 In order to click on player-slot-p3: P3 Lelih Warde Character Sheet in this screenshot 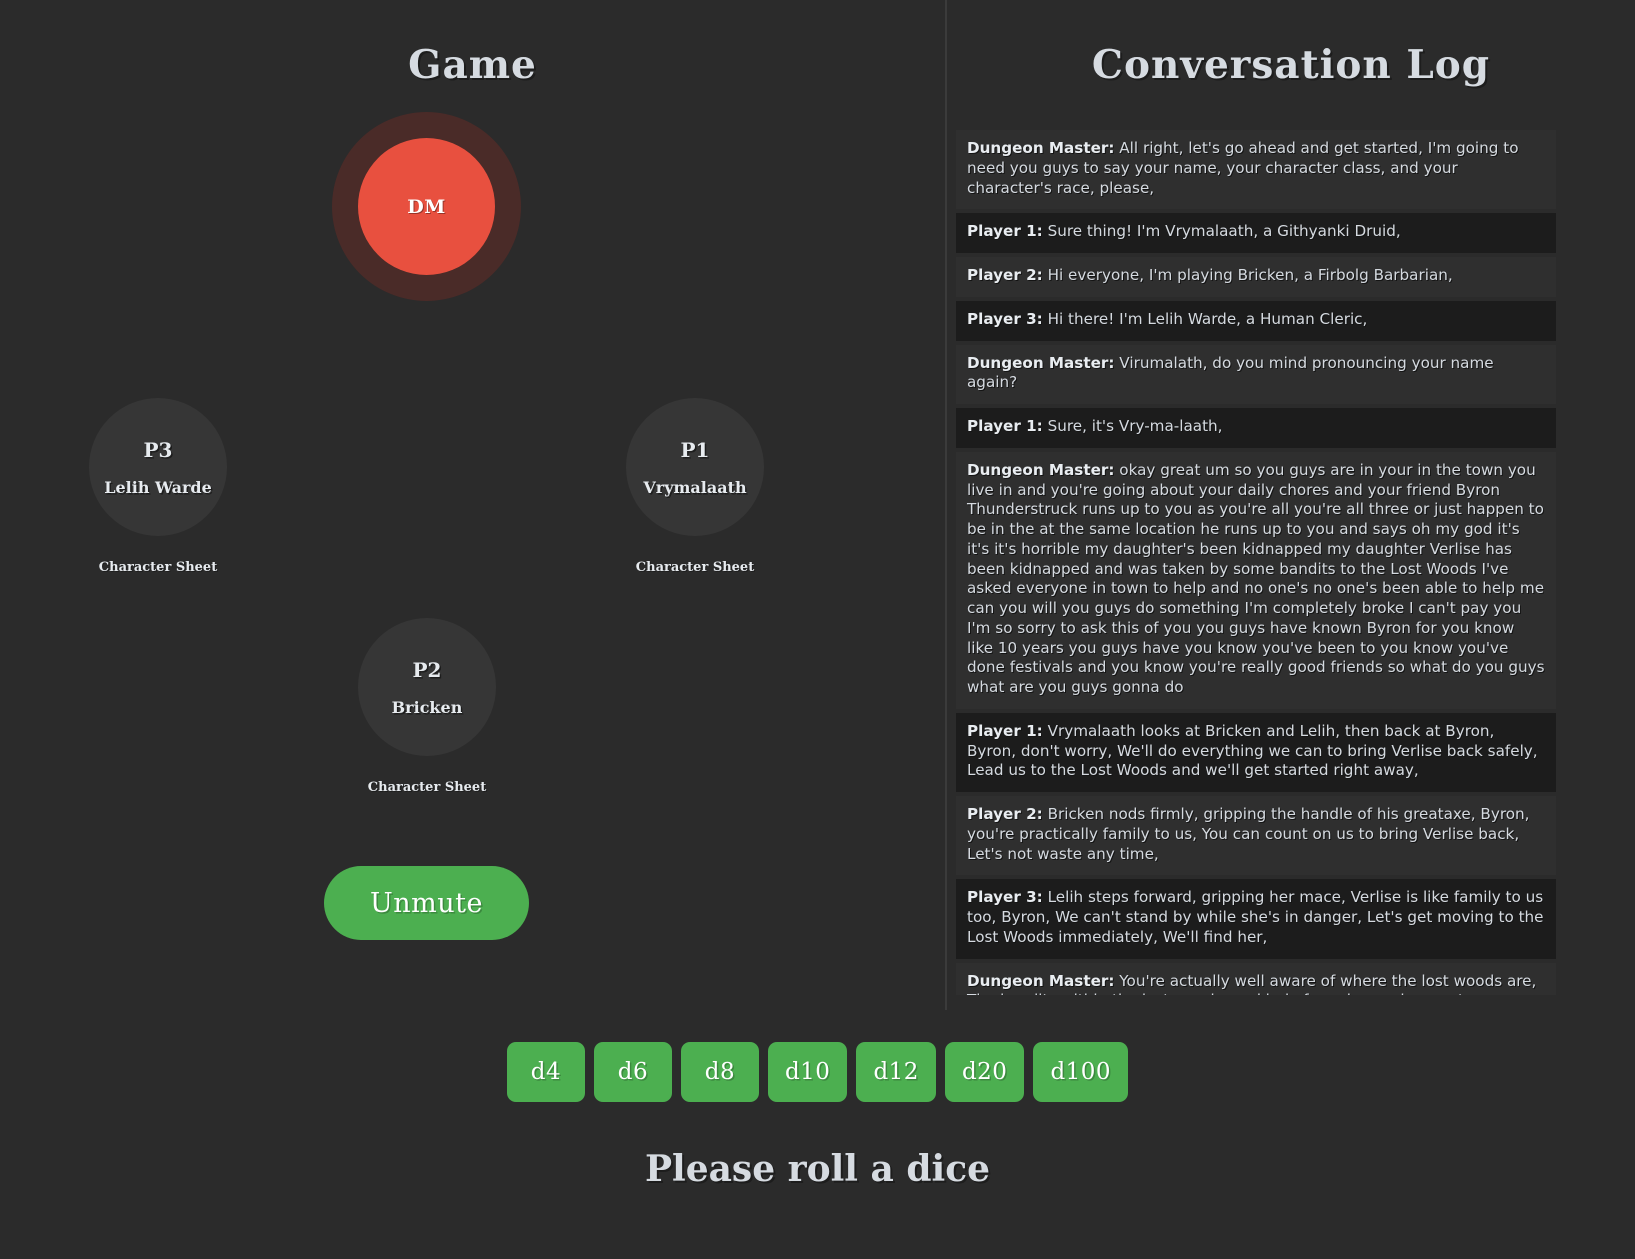, I will do `click(158, 486)`.